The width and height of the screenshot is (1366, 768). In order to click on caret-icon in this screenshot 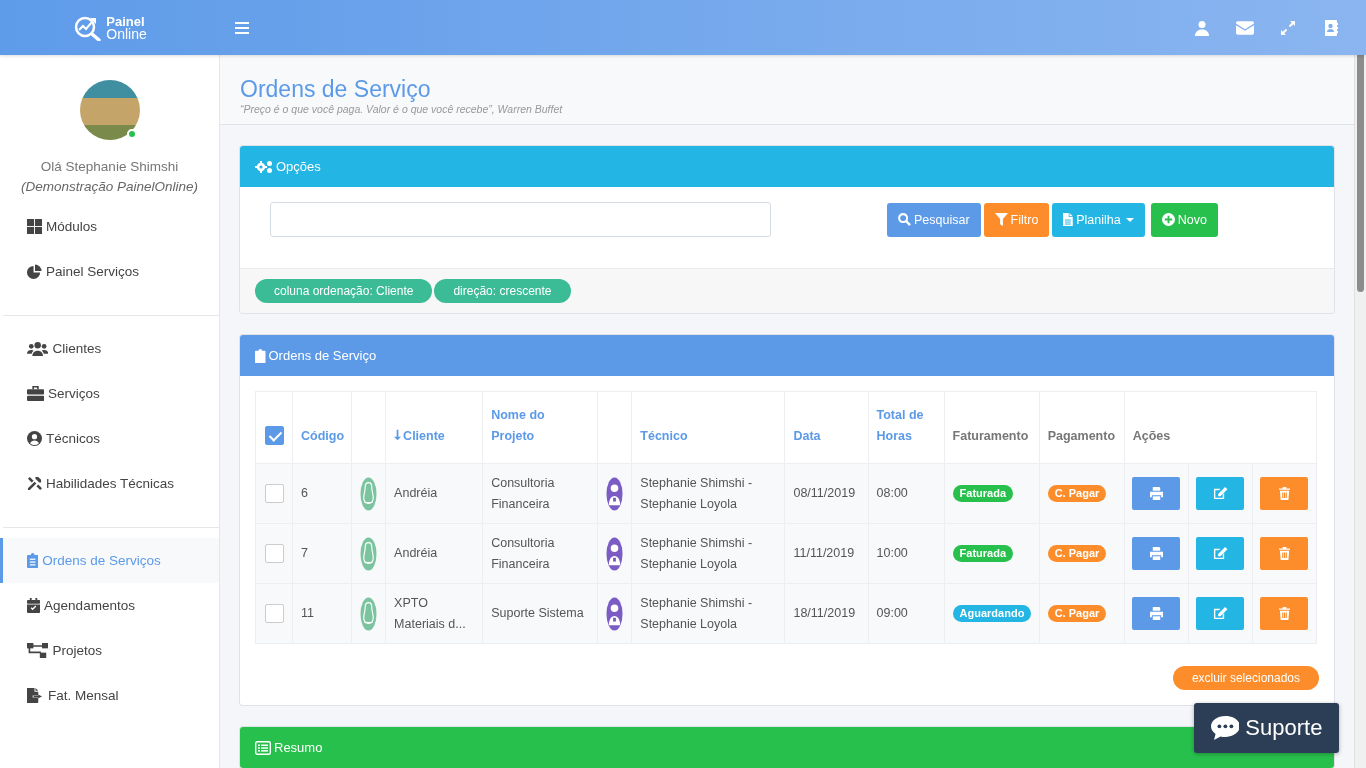, I will do `click(1129, 219)`.